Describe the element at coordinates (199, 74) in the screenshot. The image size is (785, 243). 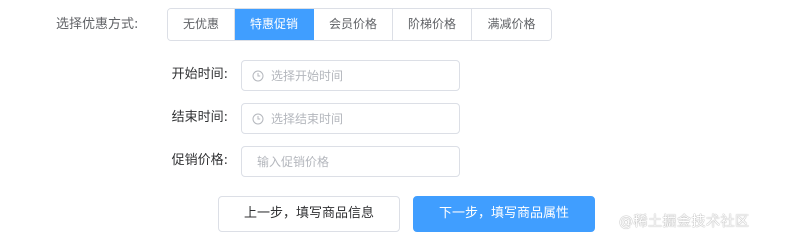
I see `start-time-label: 开始时间:` at that location.